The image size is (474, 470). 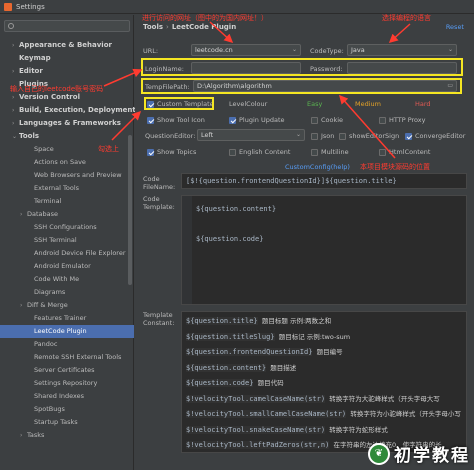 I want to click on sidebar-item-label: Pandoc, so click(x=46, y=344).